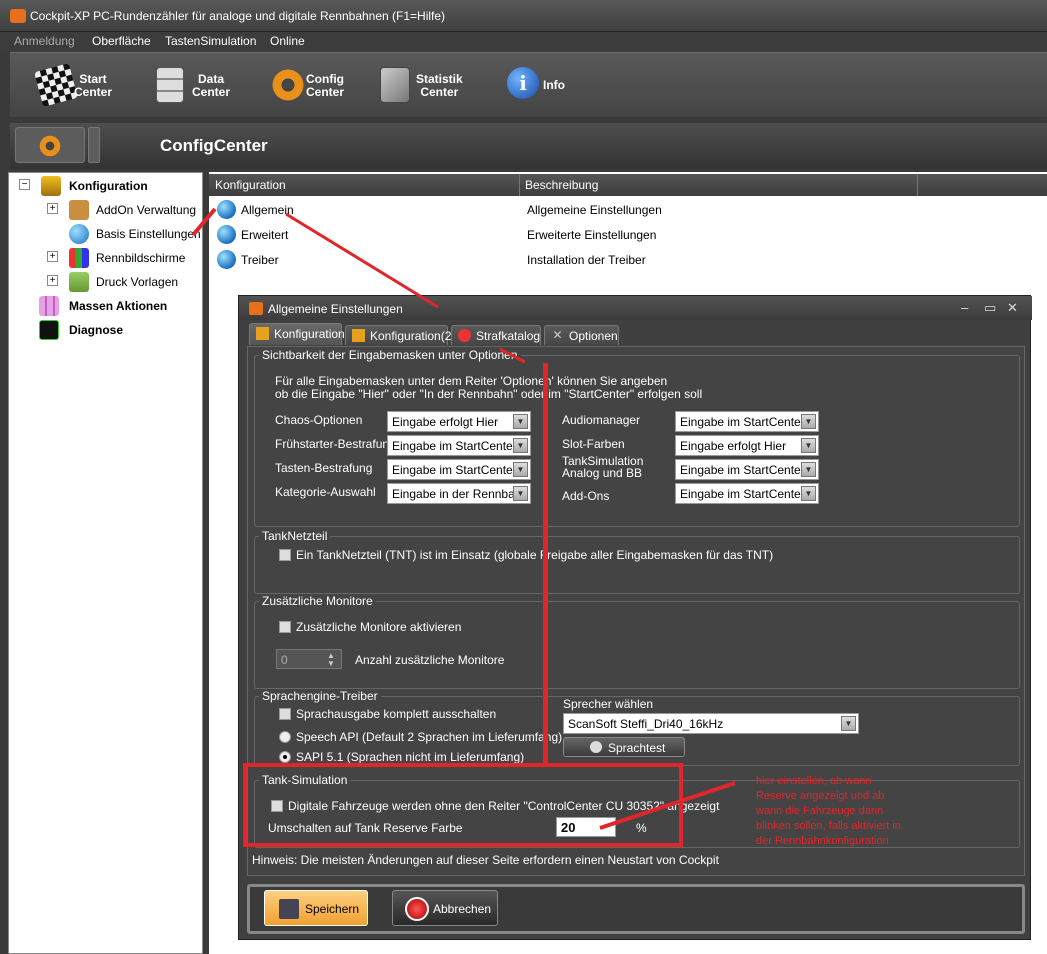  Describe the element at coordinates (463, 805) in the screenshot. I see `annotation-highlight-box` at that location.